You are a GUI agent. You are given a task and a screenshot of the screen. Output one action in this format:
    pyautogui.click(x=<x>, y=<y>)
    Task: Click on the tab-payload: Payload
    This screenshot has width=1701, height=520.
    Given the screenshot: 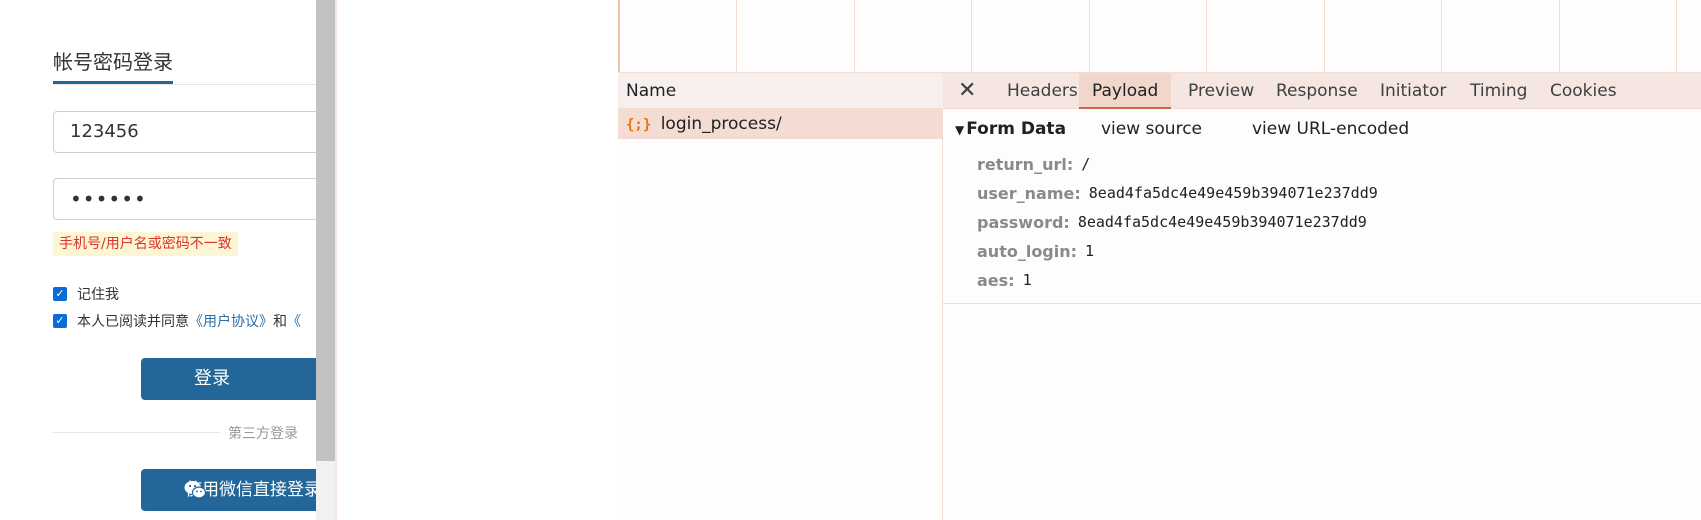 What is the action you would take?
    pyautogui.click(x=1125, y=91)
    